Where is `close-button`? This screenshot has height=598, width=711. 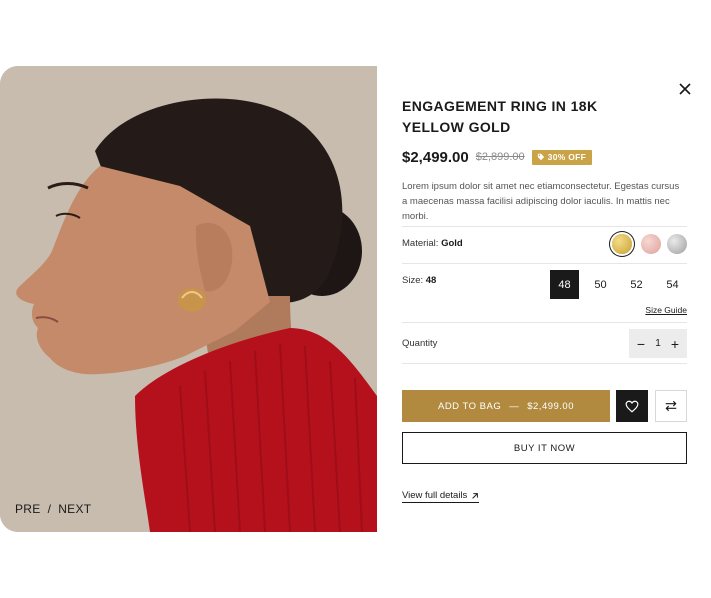 close-button is located at coordinates (685, 89).